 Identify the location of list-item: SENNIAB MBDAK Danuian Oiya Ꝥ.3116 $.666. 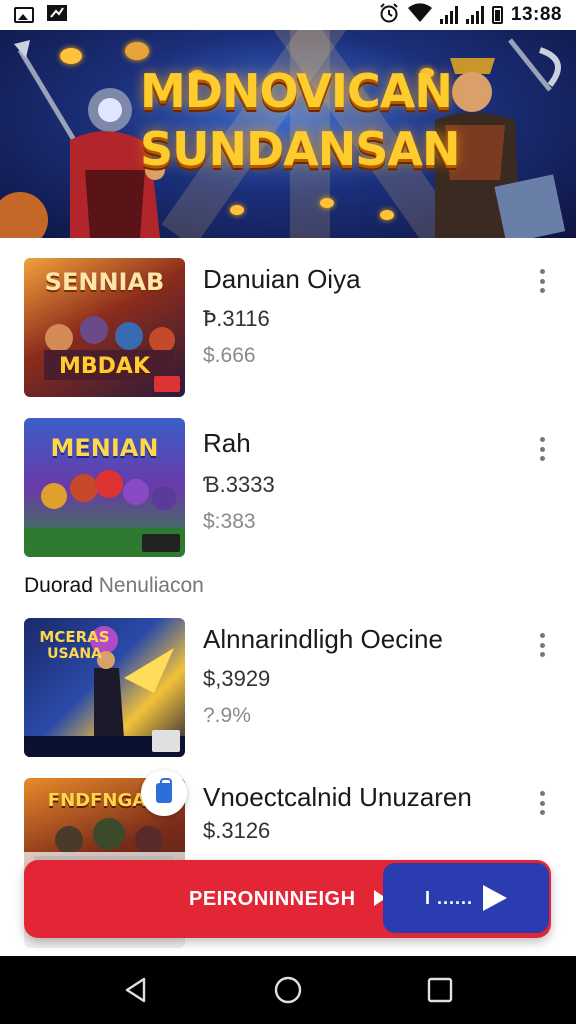
(288, 333).